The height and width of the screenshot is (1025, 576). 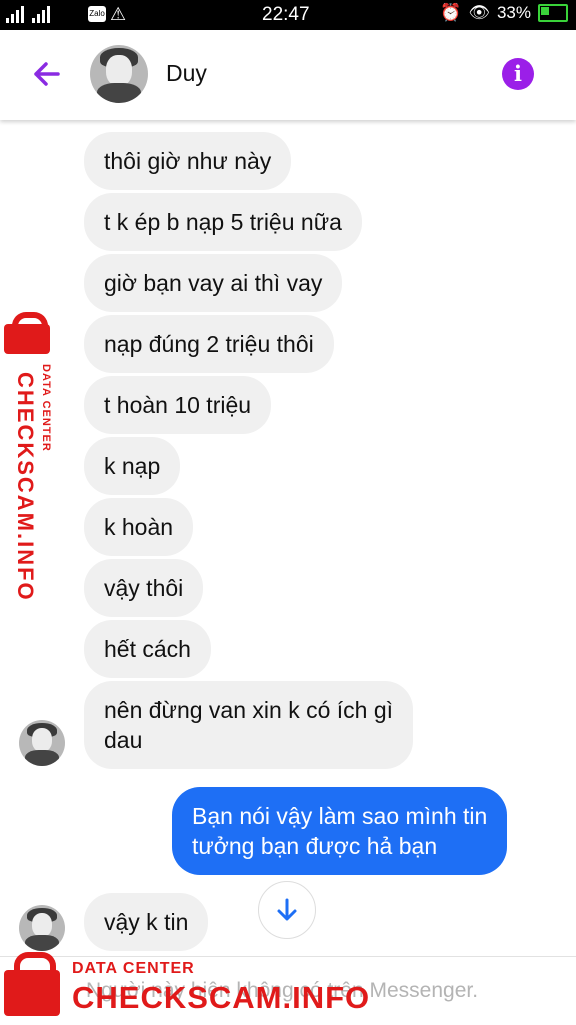 I want to click on chat-header: Duy i, so click(x=288, y=75).